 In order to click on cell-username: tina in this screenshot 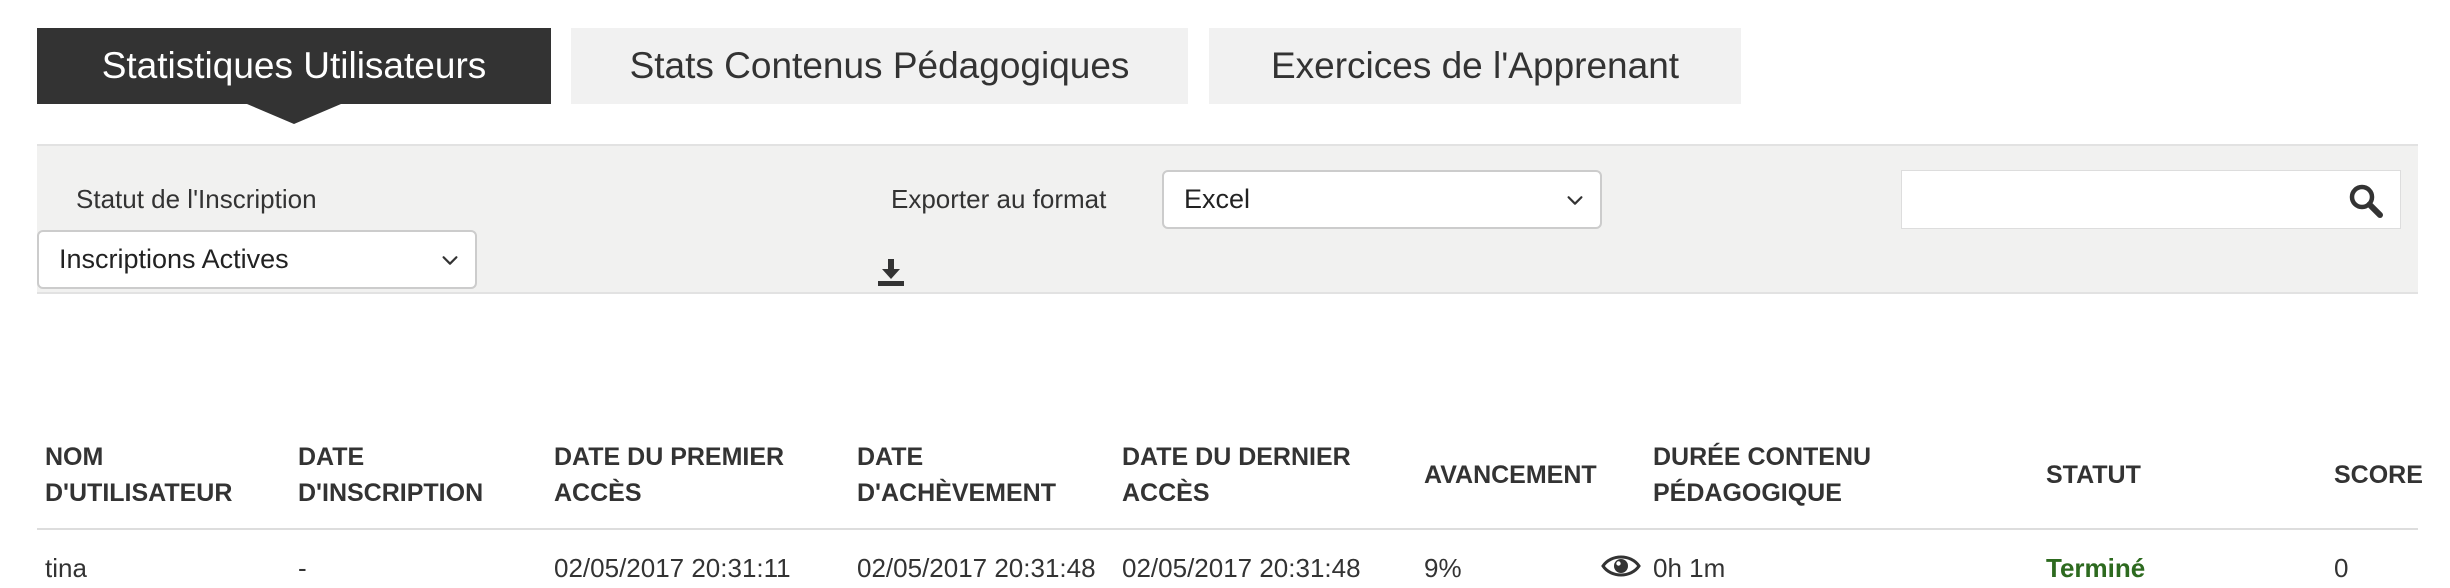, I will do `click(66, 568)`.